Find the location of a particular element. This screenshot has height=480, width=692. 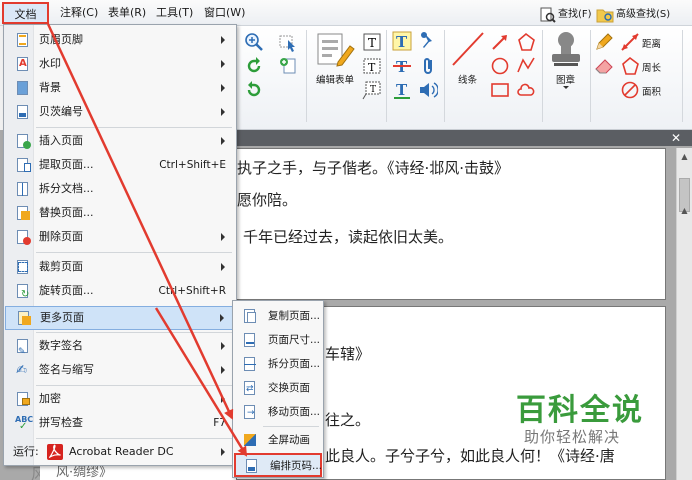

rectangle-icon is located at coordinates (500, 90).